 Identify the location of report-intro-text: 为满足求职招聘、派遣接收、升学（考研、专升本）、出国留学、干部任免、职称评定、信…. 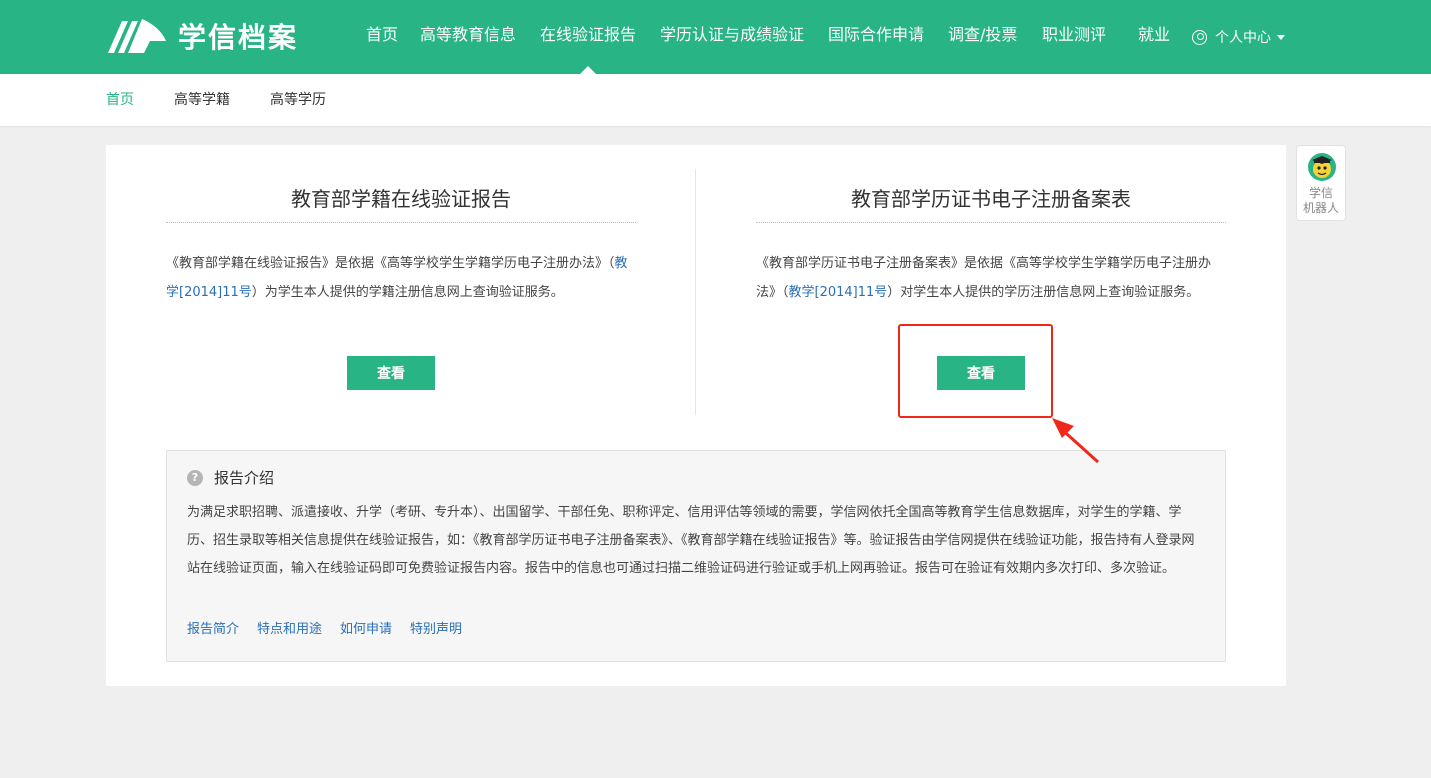
(691, 540).